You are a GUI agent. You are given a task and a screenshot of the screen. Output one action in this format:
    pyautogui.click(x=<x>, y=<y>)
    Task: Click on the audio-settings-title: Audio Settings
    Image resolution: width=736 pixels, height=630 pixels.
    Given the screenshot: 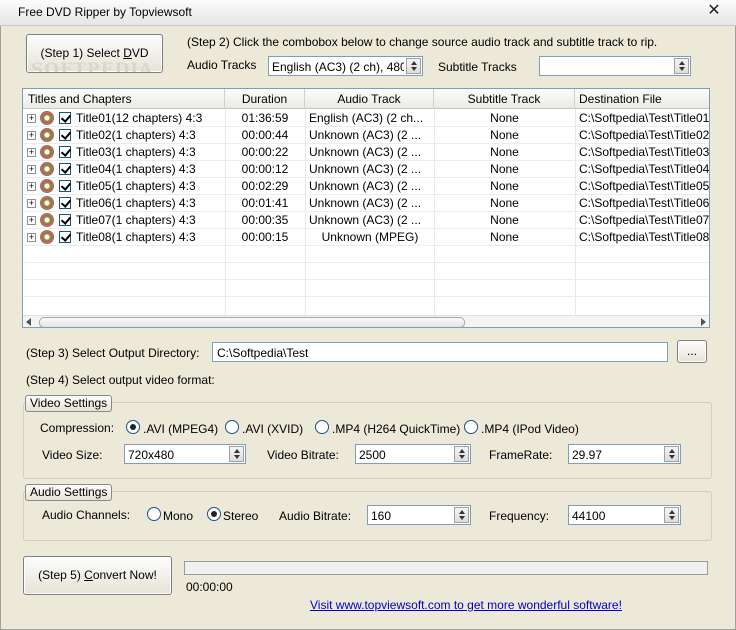 What is the action you would take?
    pyautogui.click(x=69, y=492)
    